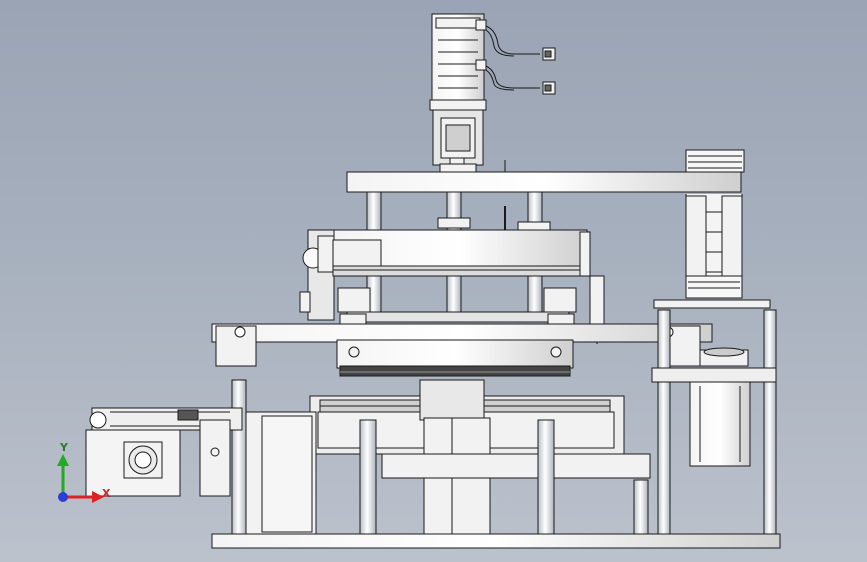 The height and width of the screenshot is (562, 867). I want to click on y-axis-label: Y, so click(64, 447).